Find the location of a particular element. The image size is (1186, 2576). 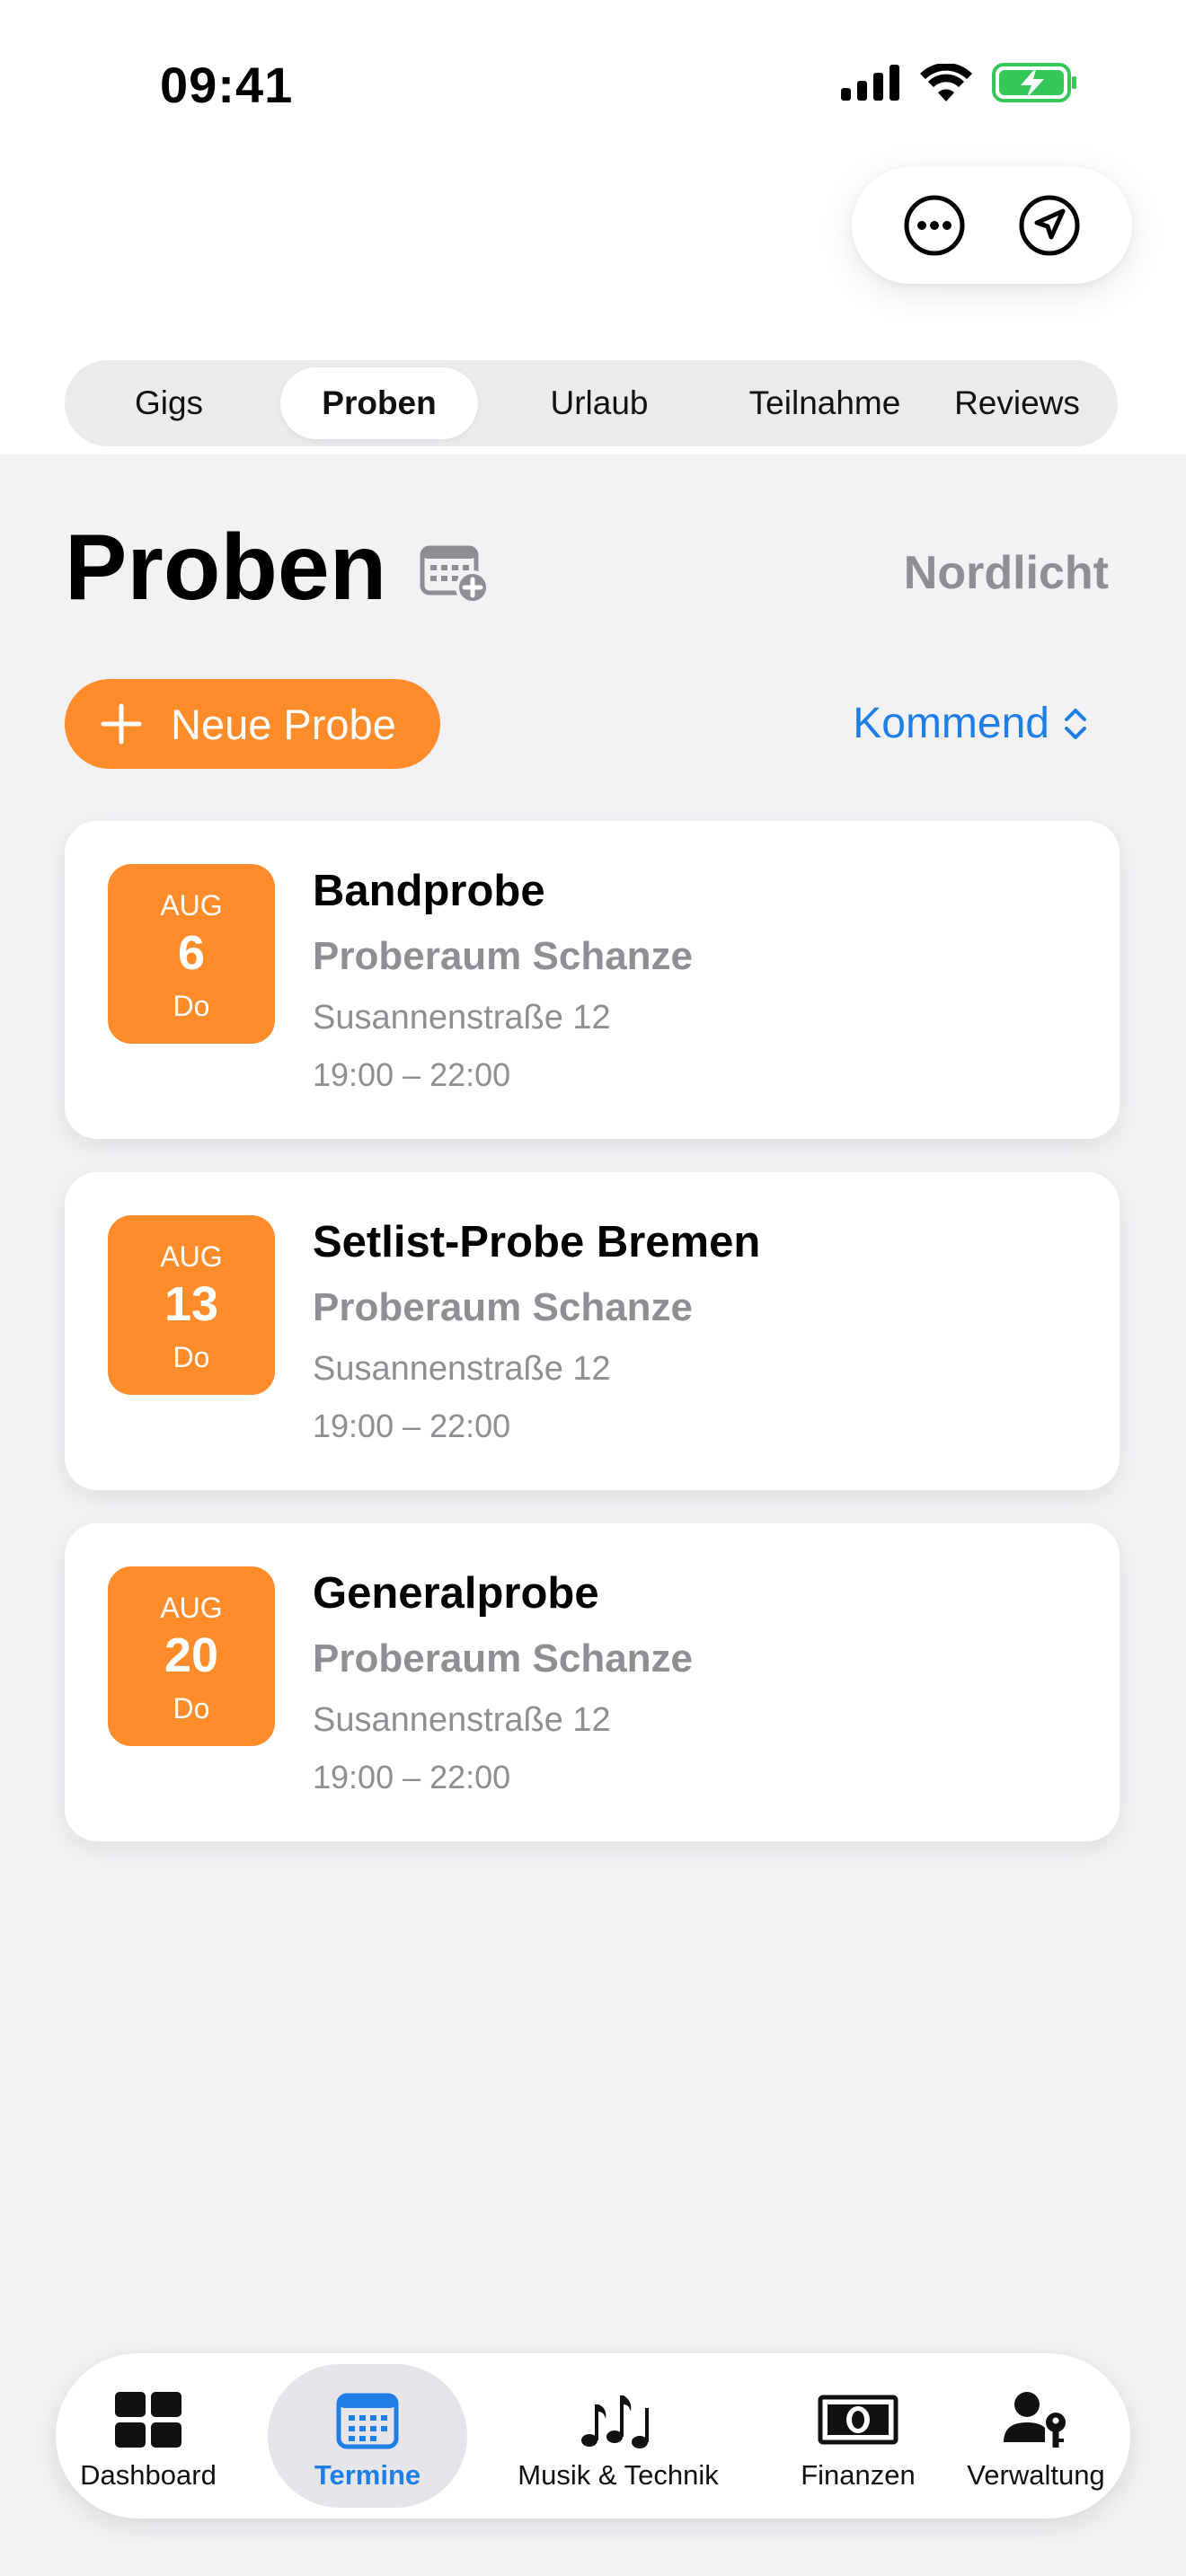

tab-dashboard: Dashboard is located at coordinates (148, 2436).